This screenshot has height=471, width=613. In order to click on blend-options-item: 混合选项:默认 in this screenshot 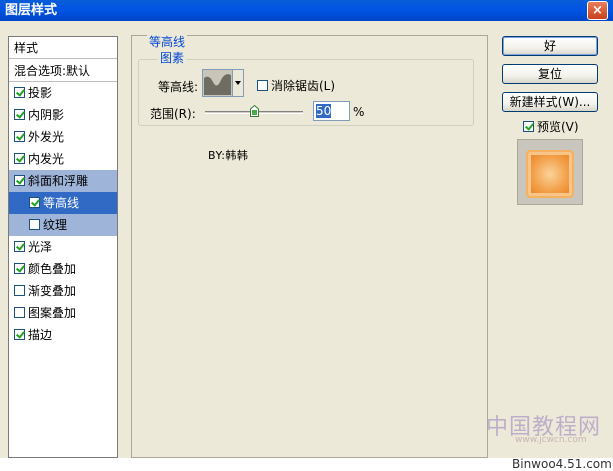, I will do `click(63, 71)`.